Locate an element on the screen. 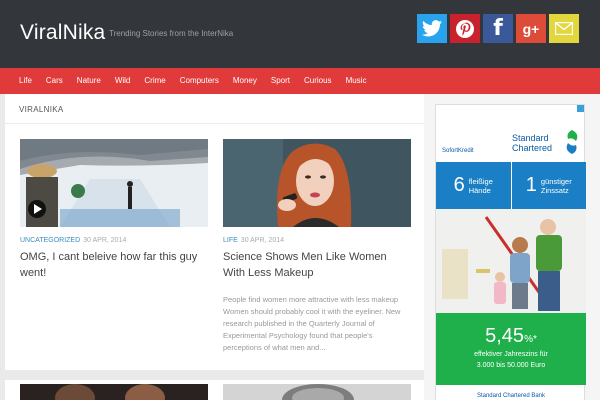 This screenshot has width=600, height=400. social-links: f g+ is located at coordinates (498, 28).